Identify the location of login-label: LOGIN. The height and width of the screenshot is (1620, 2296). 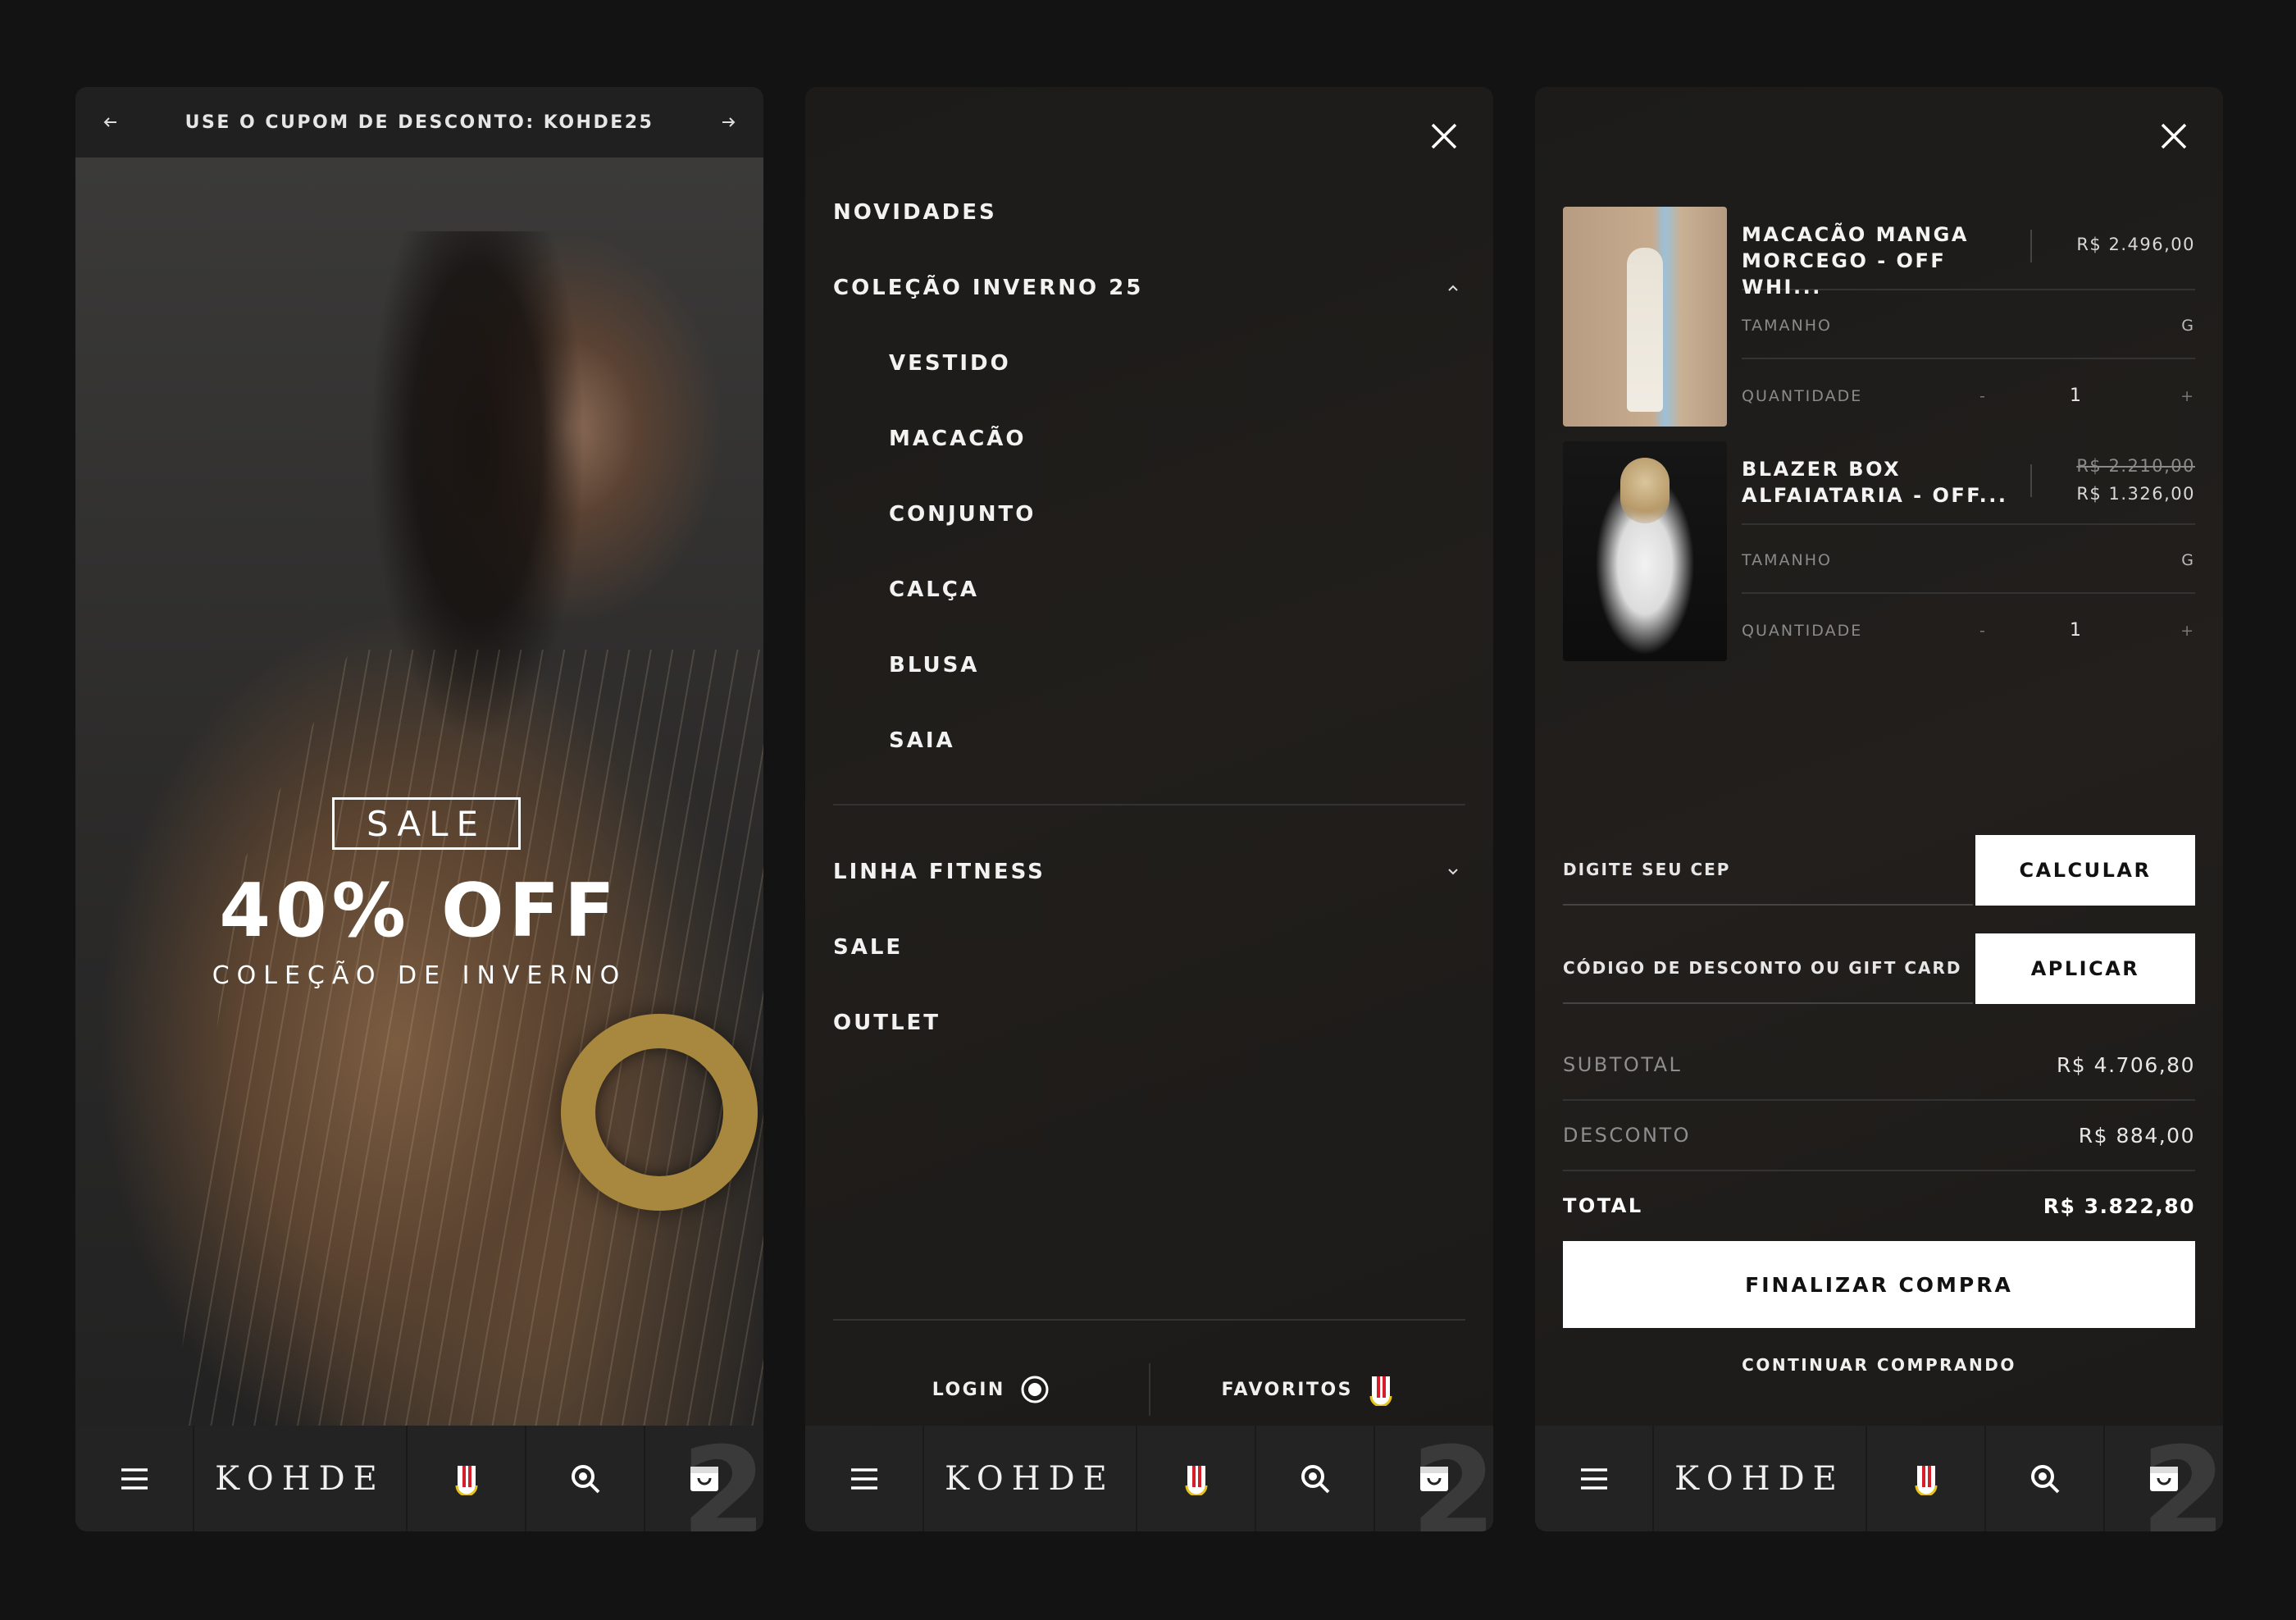
(968, 1389).